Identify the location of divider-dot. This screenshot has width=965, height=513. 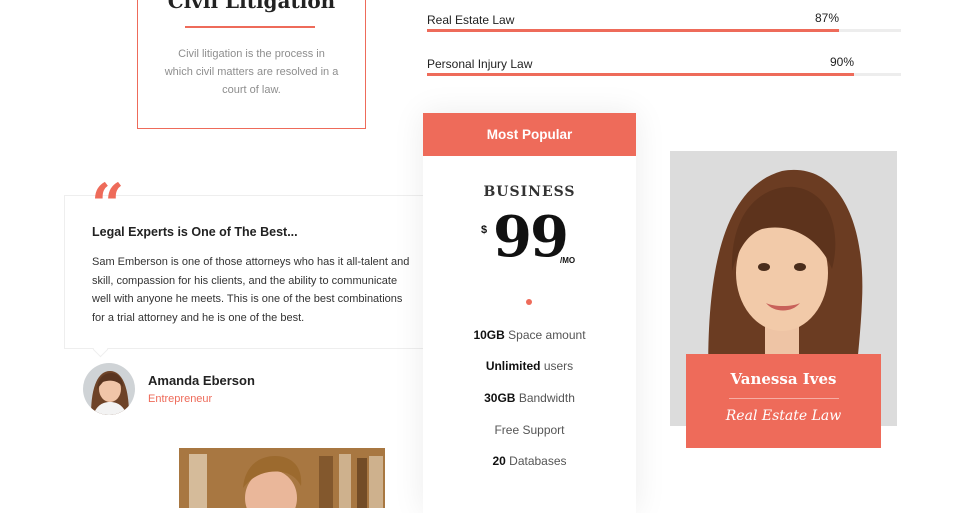
(529, 302).